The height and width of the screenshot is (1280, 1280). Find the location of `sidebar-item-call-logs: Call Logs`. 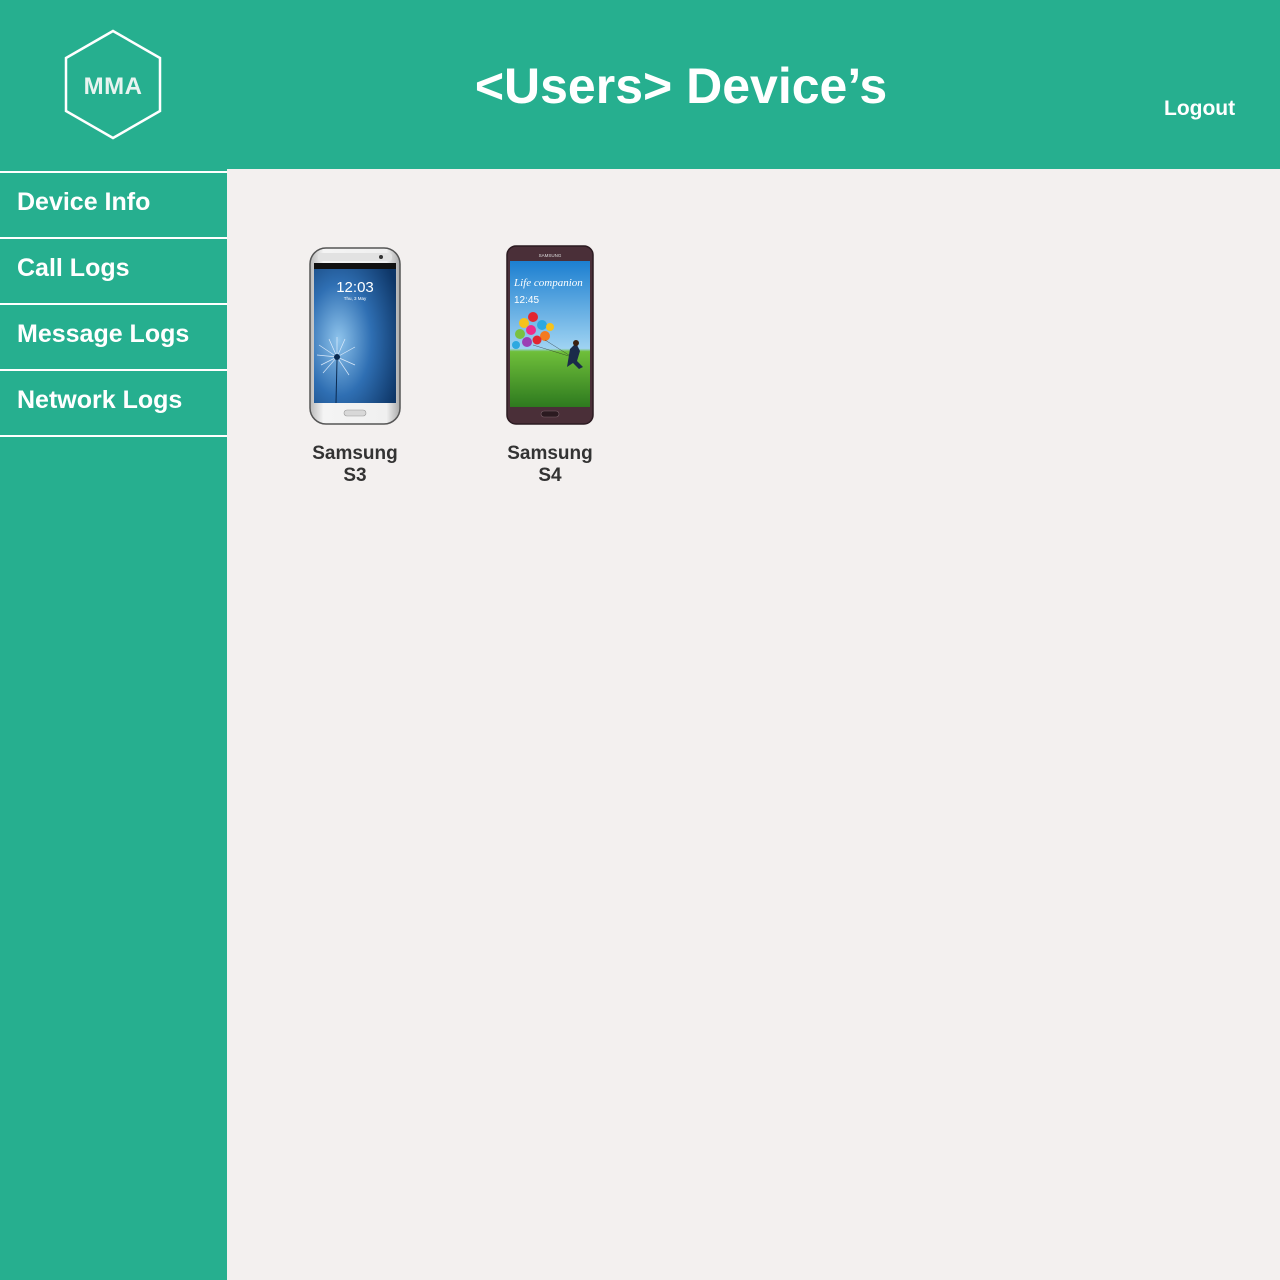

sidebar-item-call-logs: Call Logs is located at coordinates (113, 270).